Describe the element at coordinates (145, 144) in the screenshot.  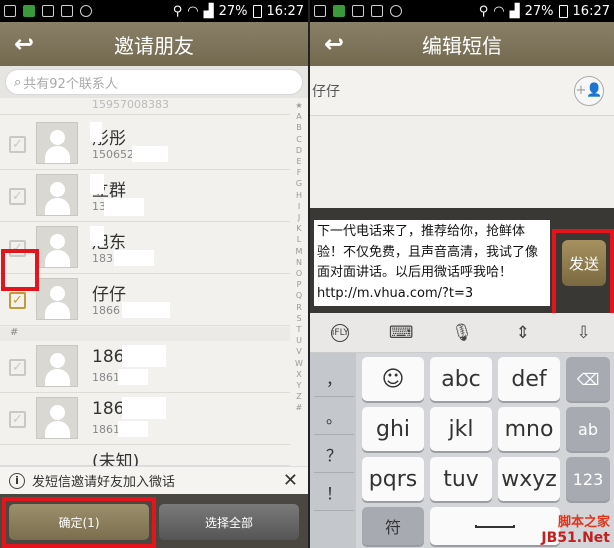
I see `contact-row: ✓ 彤彤 1506527` at that location.